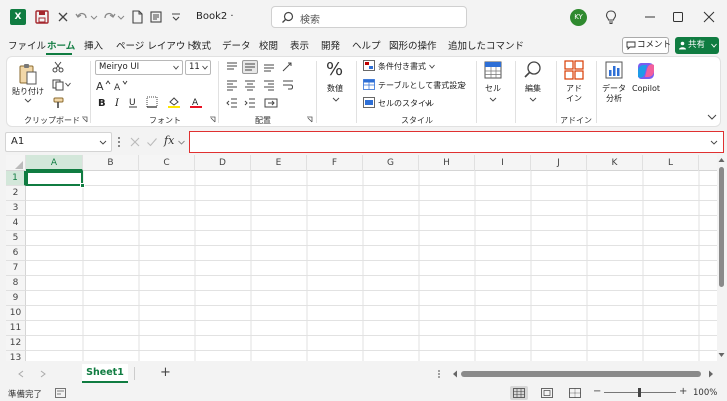 Image resolution: width=727 pixels, height=401 pixels. What do you see at coordinates (119, 142) in the screenshot?
I see `more-options-icon` at bounding box center [119, 142].